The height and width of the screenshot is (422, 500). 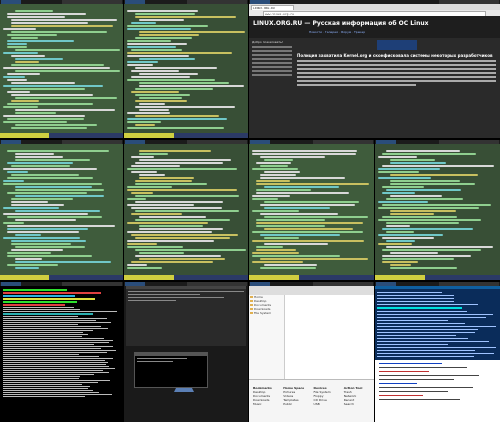 I want to click on panel-item: USB, so click(x=327, y=404).